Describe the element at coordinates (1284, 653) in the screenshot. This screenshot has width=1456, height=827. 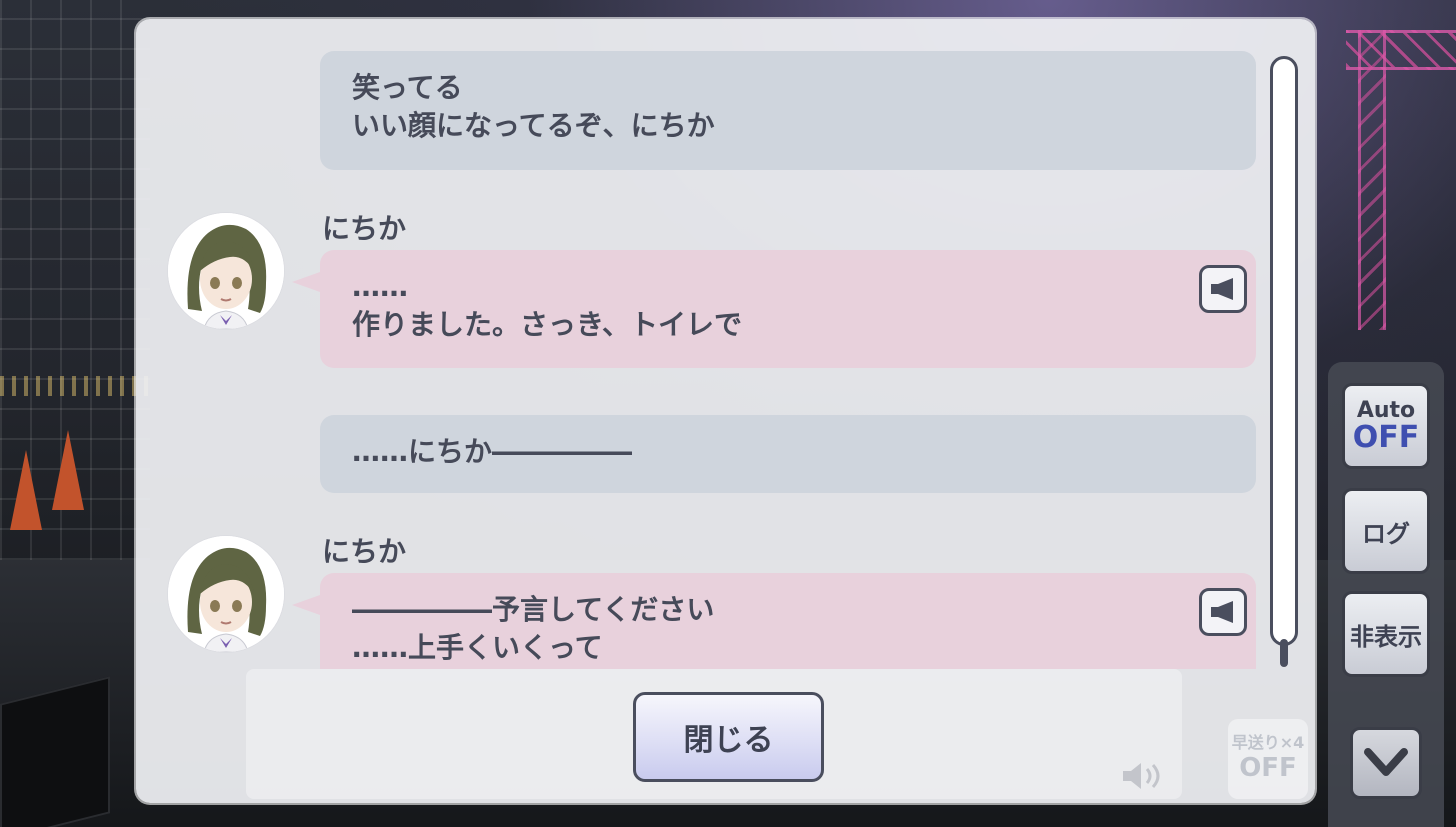
I see `scrollbar-thumb` at that location.